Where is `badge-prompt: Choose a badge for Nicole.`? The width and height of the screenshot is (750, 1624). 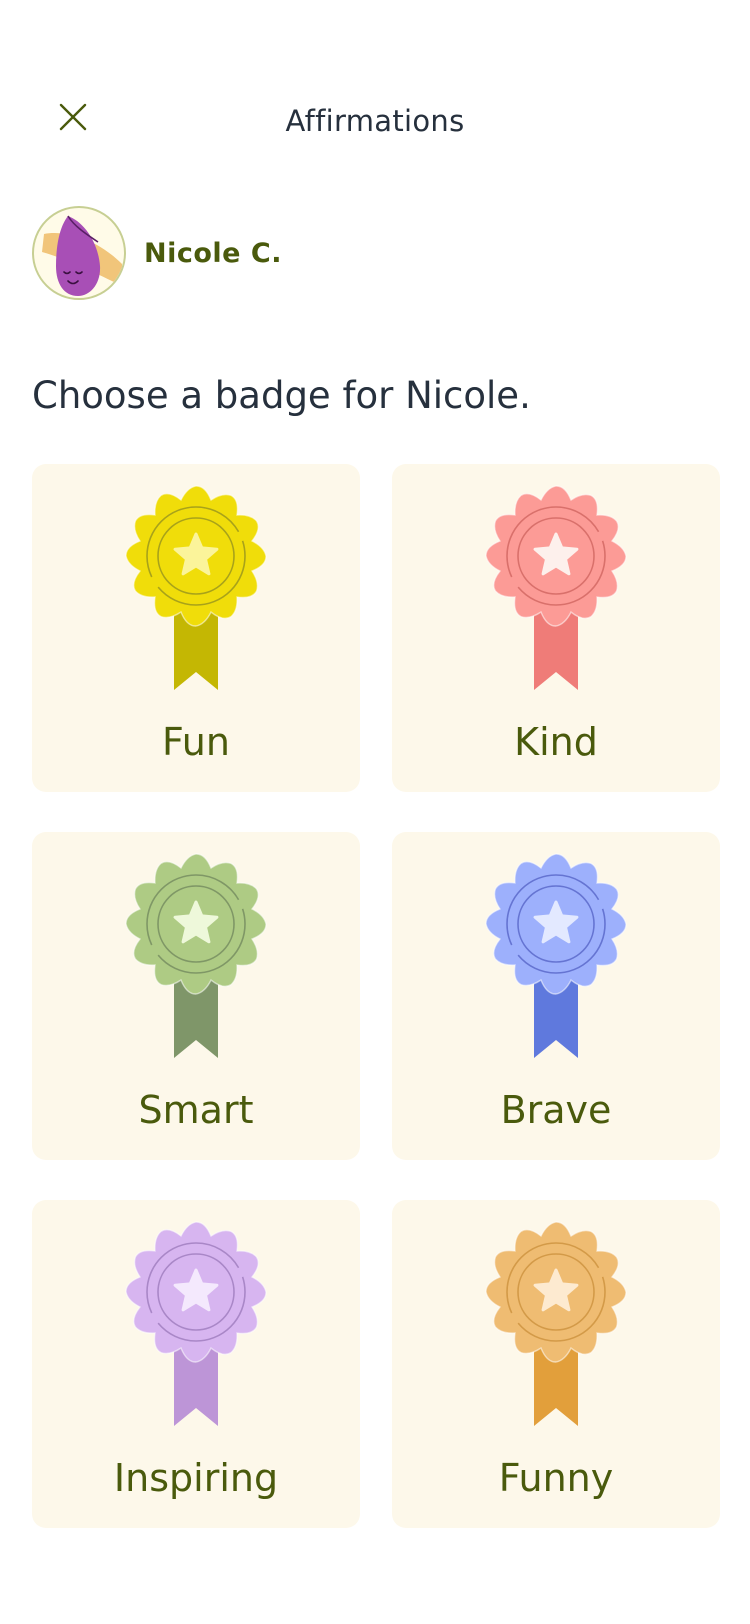
badge-prompt: Choose a badge for Nicole. is located at coordinates (281, 395).